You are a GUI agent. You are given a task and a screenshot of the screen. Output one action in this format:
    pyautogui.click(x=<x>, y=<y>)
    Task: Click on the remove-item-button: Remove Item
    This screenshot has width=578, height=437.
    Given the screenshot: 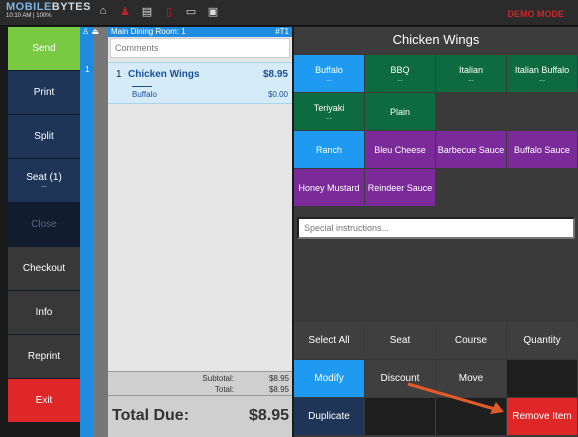 What is the action you would take?
    pyautogui.click(x=542, y=416)
    